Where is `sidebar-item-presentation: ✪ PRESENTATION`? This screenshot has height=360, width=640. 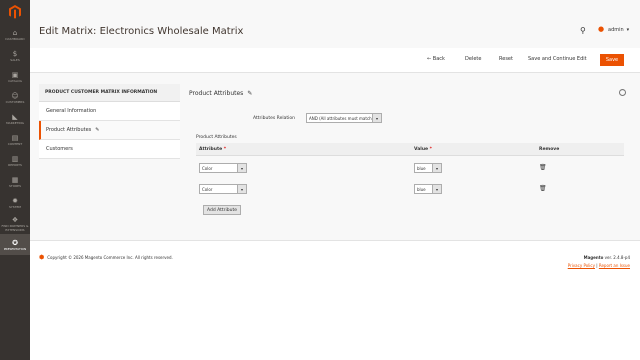 sidebar-item-presentation: ✪ PRESENTATION is located at coordinates (15, 244).